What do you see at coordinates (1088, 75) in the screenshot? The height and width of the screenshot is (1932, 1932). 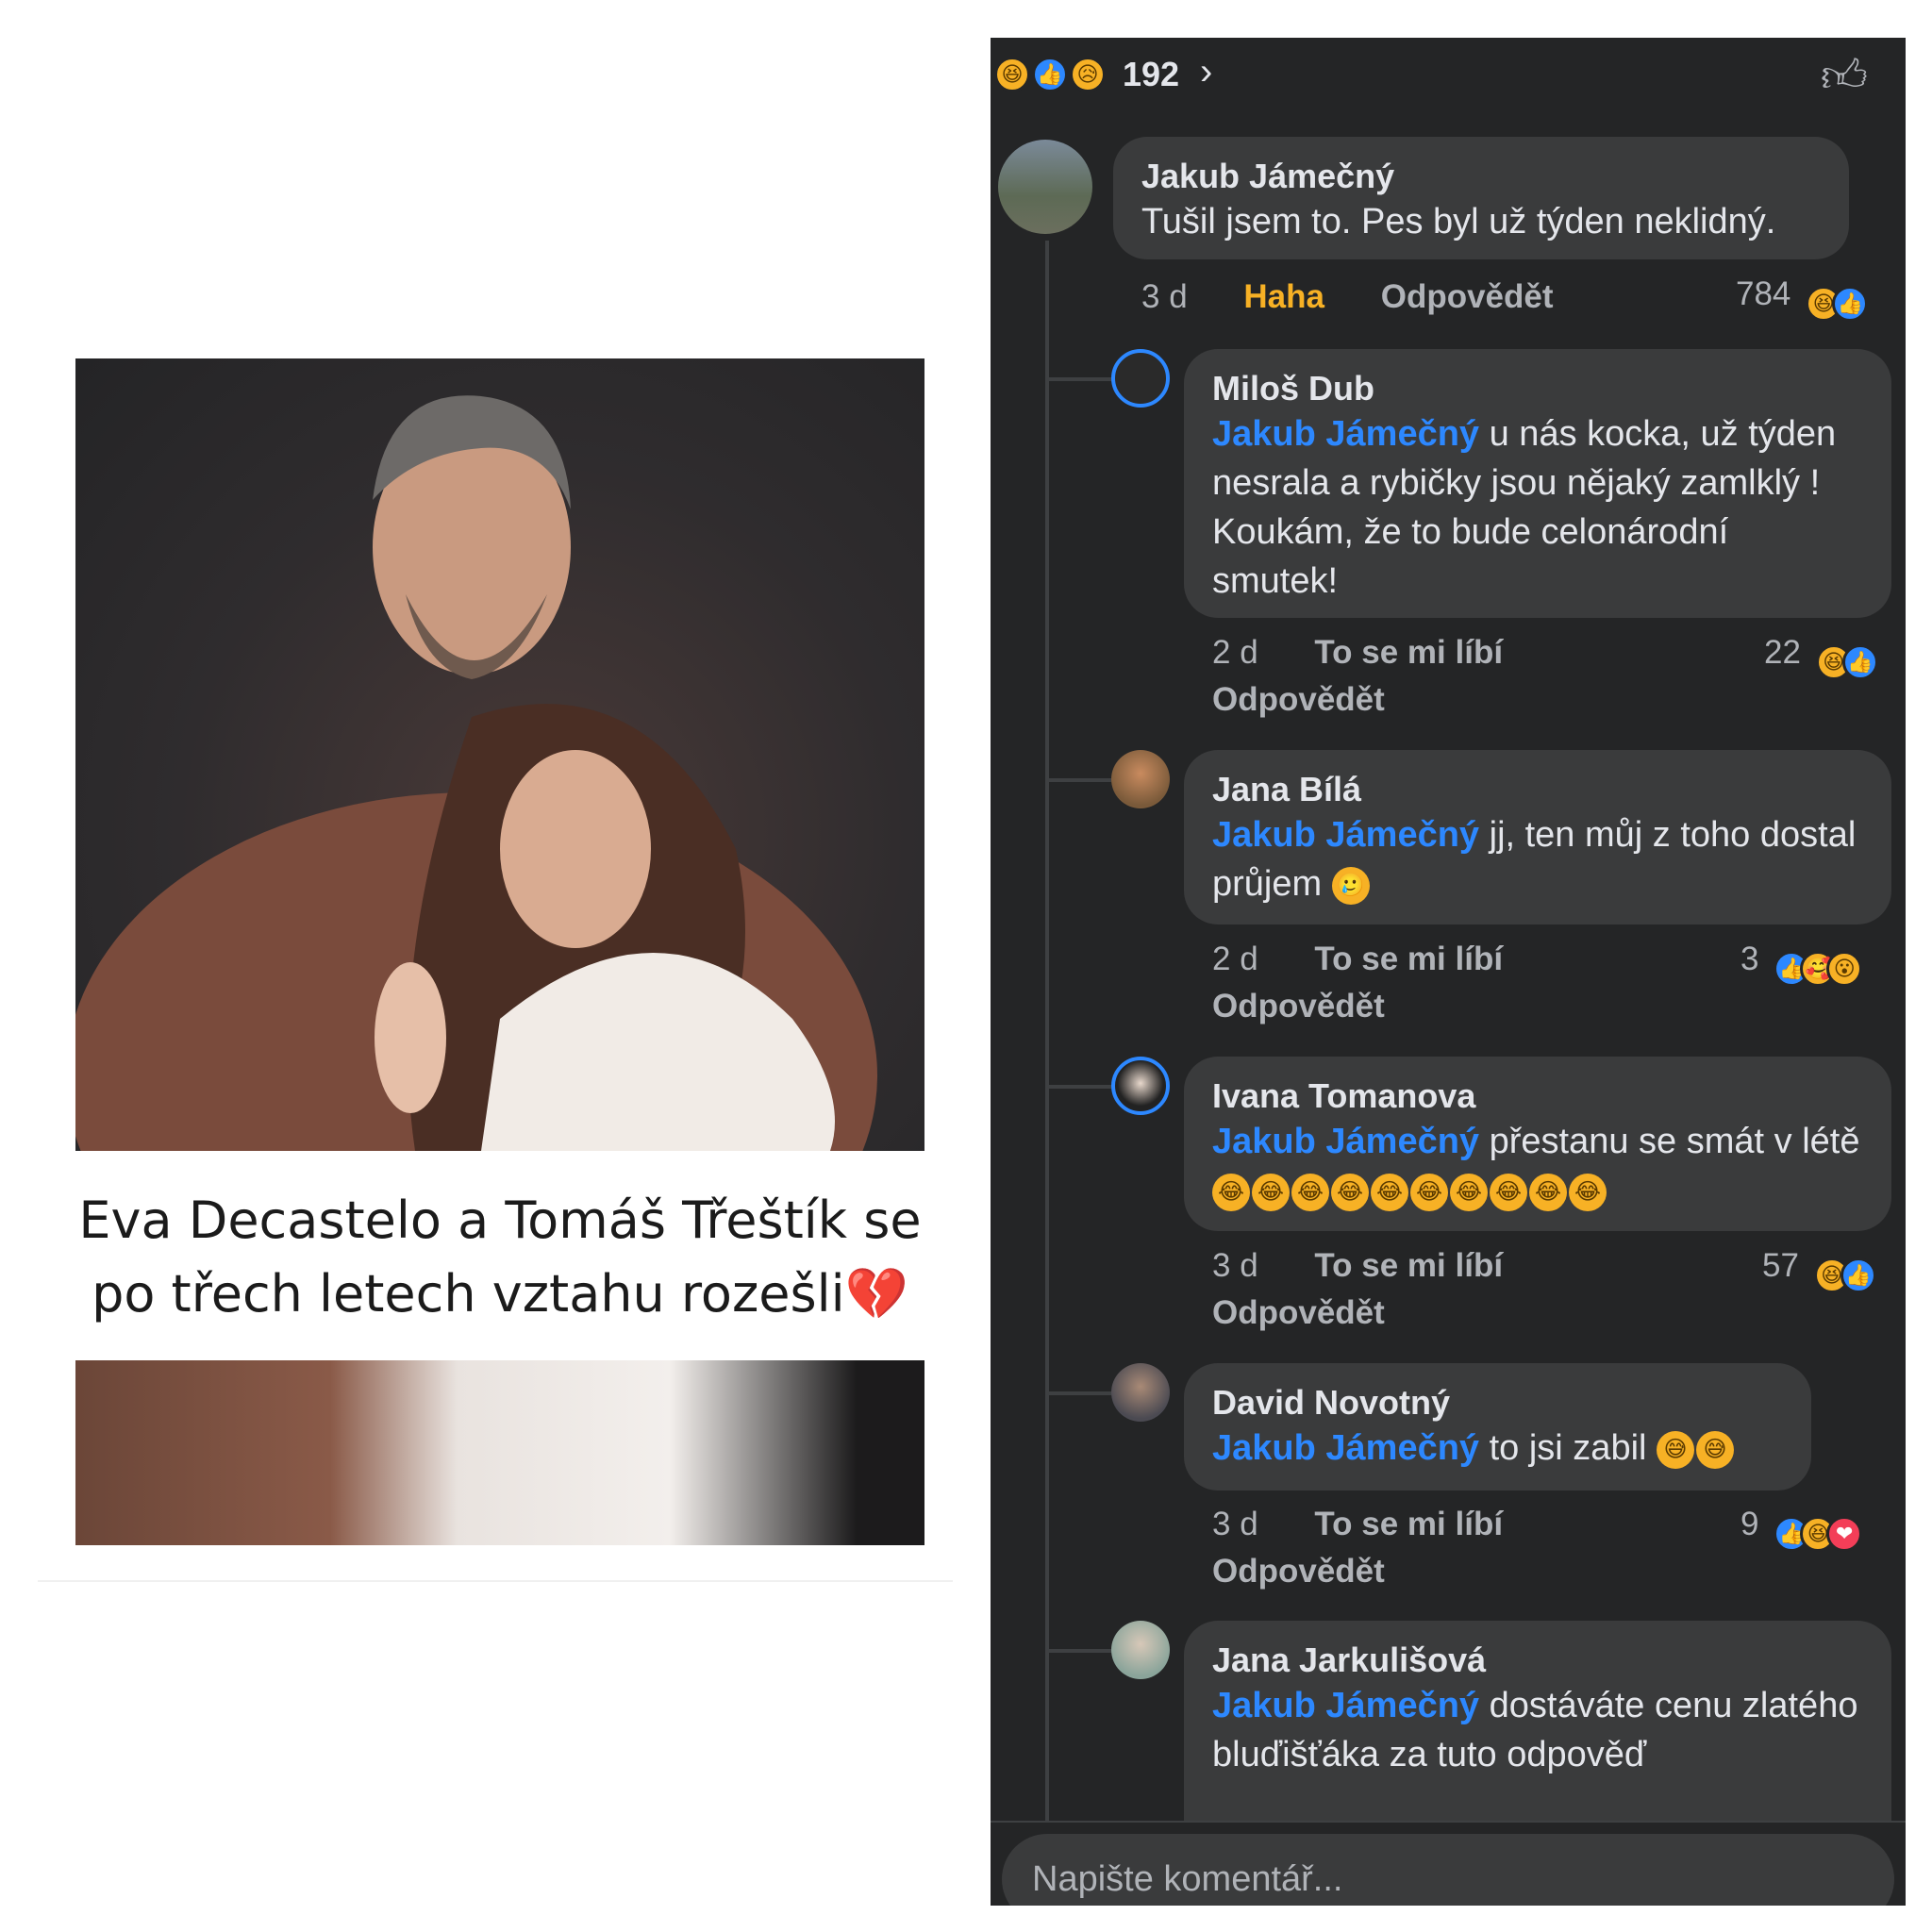 I see `sad-icon: 😥` at bounding box center [1088, 75].